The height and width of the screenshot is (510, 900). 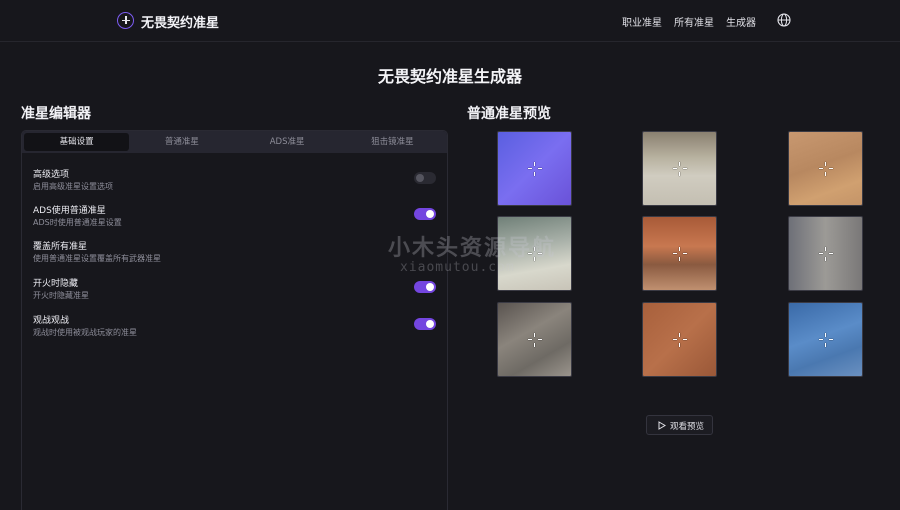 What do you see at coordinates (235, 182) in the screenshot?
I see `option-advanced: 高级选项 启用高级准星设置选项` at bounding box center [235, 182].